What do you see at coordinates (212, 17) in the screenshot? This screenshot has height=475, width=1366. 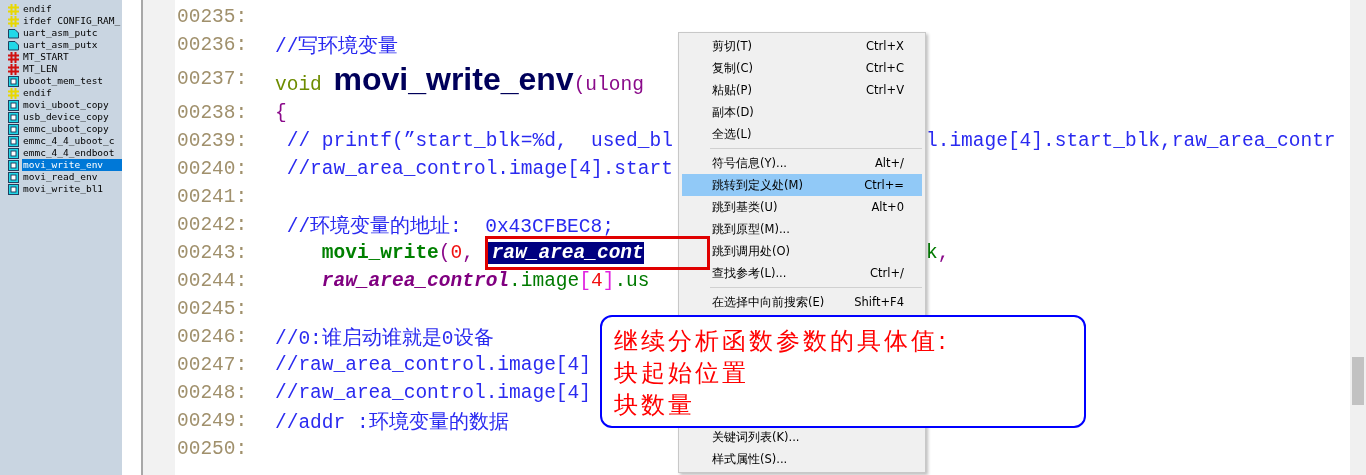 I see `line-number: 00235:` at bounding box center [212, 17].